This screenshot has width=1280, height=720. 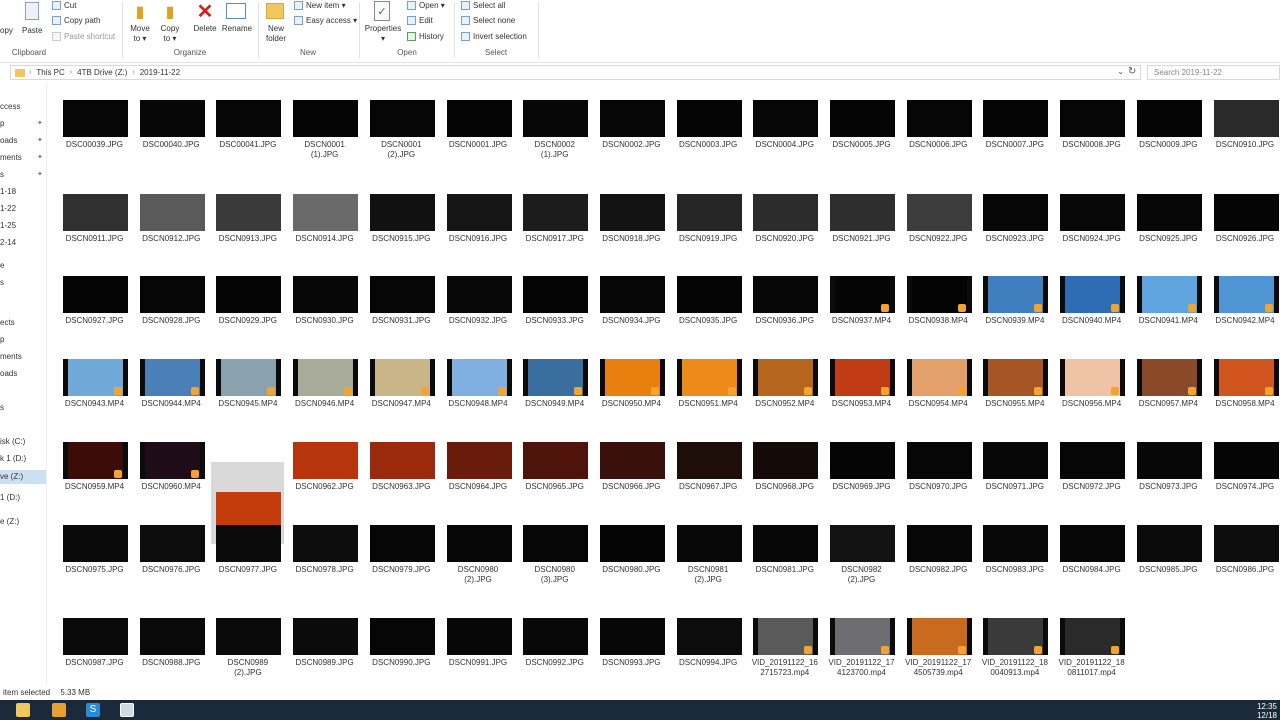 What do you see at coordinates (171, 380) in the screenshot?
I see `video-file-item: DSCN0944.MP4` at bounding box center [171, 380].